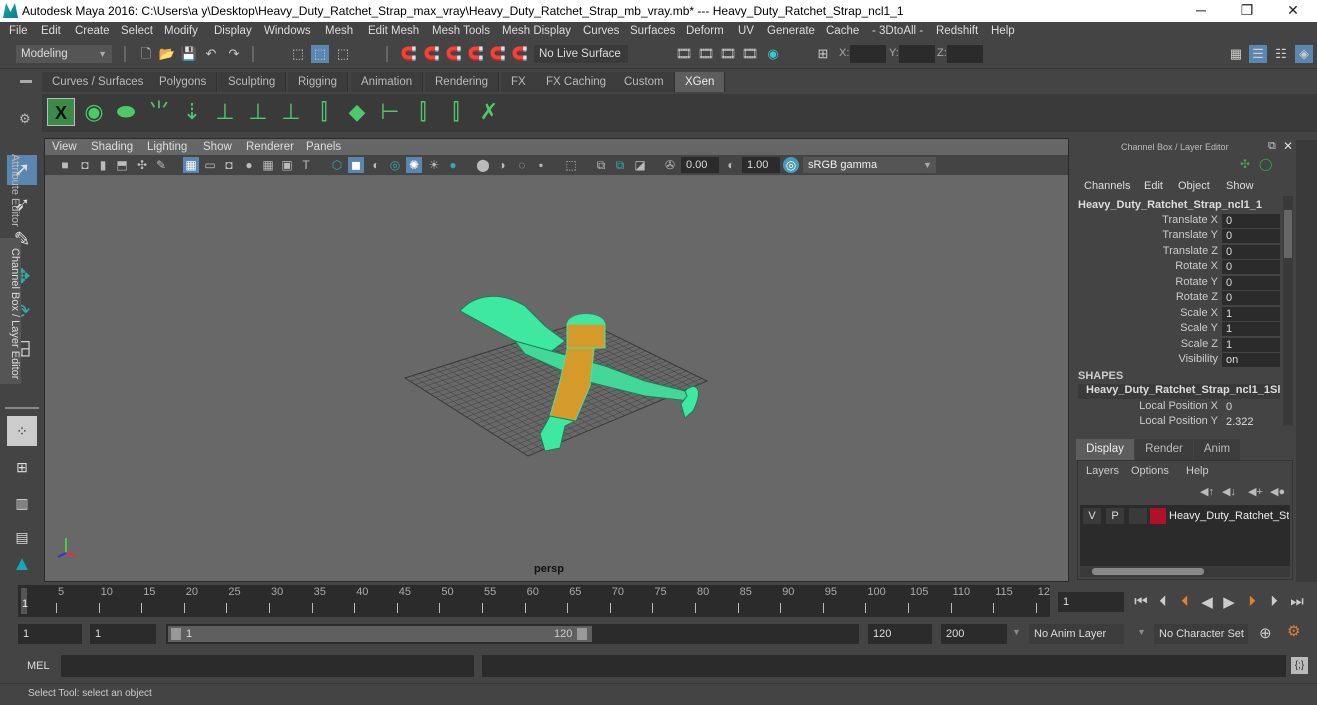 The width and height of the screenshot is (1317, 705). Describe the element at coordinates (652, 31) in the screenshot. I see `menu-surfaces: Surfaces` at that location.